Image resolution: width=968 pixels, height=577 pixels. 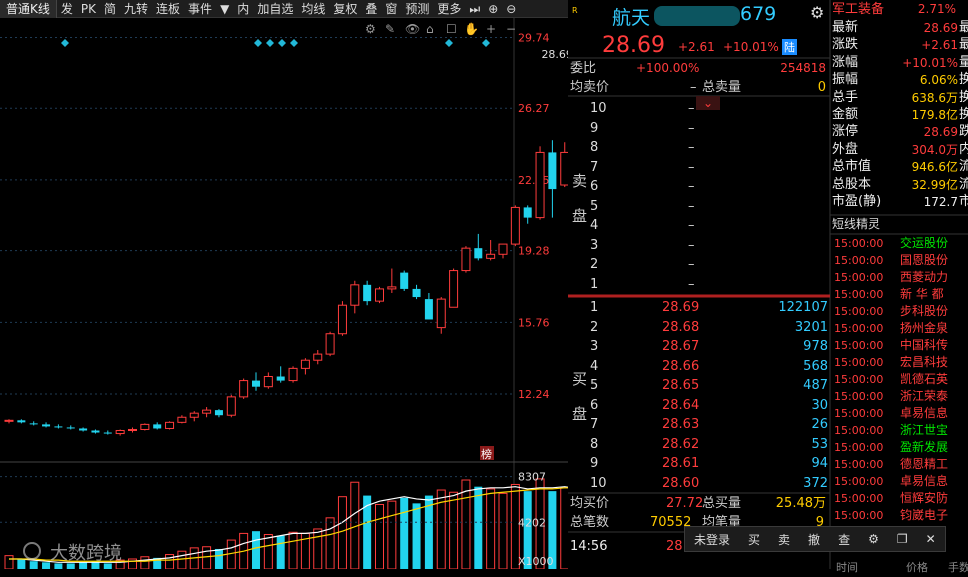 I want to click on close-icon: ✕, so click(x=931, y=539).